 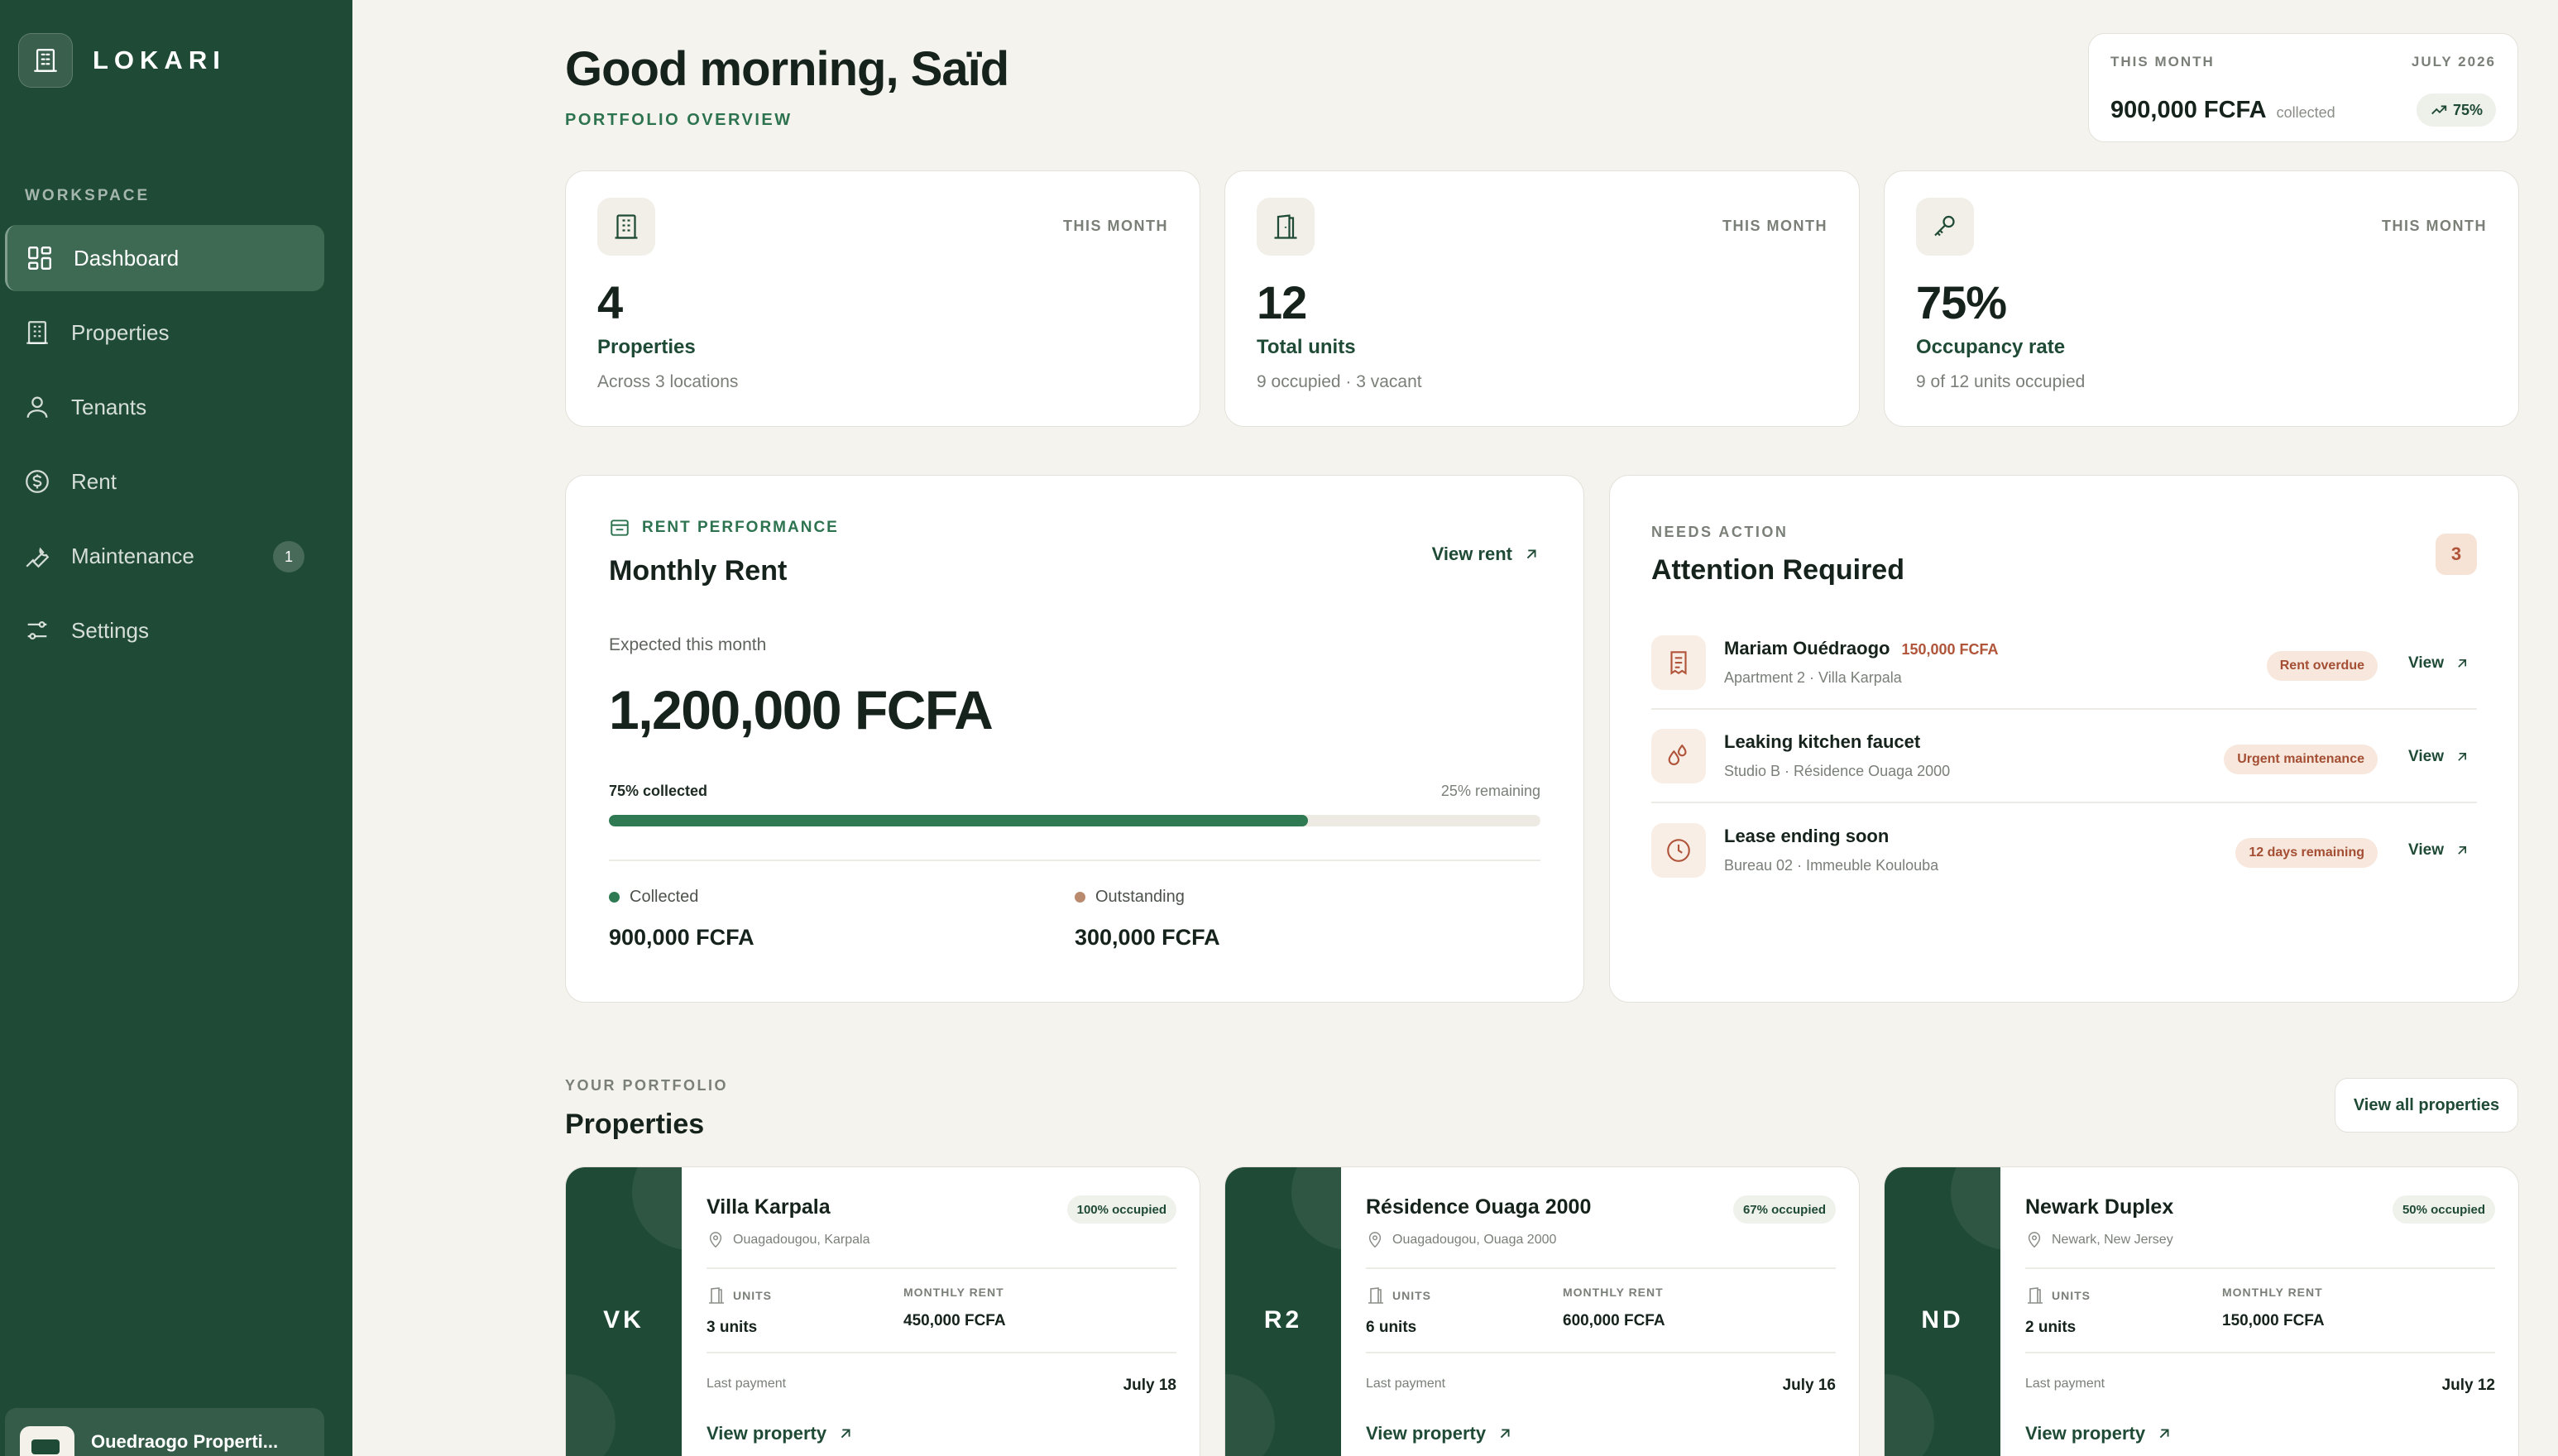 What do you see at coordinates (165, 630) in the screenshot?
I see `sidebar-item-settings: Settings` at bounding box center [165, 630].